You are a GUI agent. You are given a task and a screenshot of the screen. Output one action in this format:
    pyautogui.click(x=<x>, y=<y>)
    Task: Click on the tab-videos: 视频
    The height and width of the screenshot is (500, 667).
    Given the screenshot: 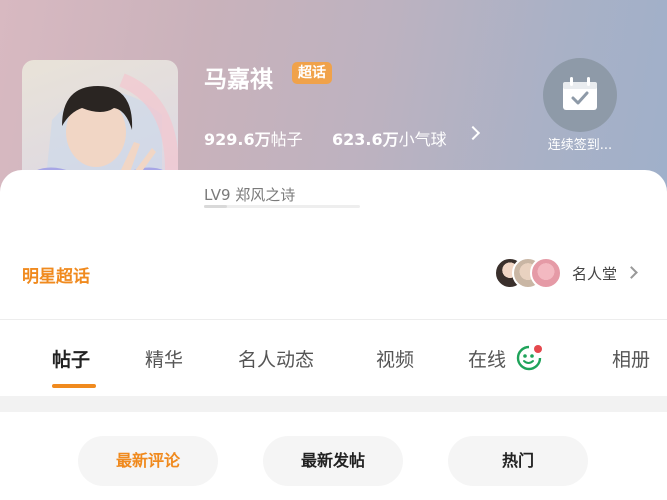 What is the action you would take?
    pyautogui.click(x=395, y=358)
    